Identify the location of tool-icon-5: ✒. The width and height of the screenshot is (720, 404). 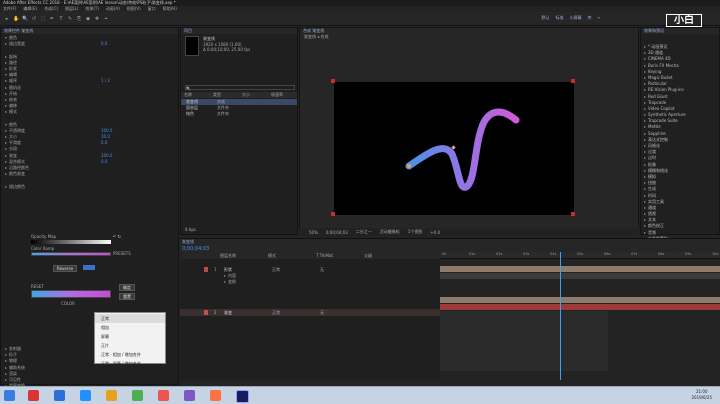
(52, 19).